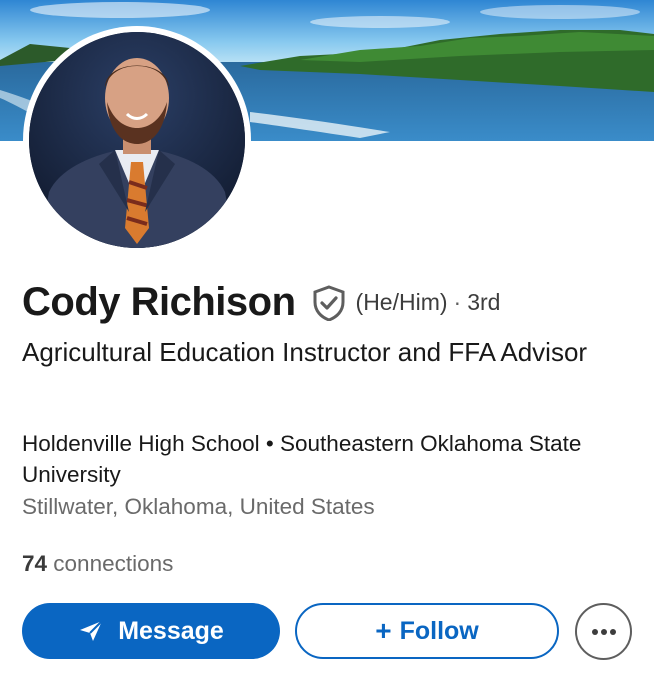 The height and width of the screenshot is (680, 654). What do you see at coordinates (171, 630) in the screenshot?
I see `message-label: Message` at bounding box center [171, 630].